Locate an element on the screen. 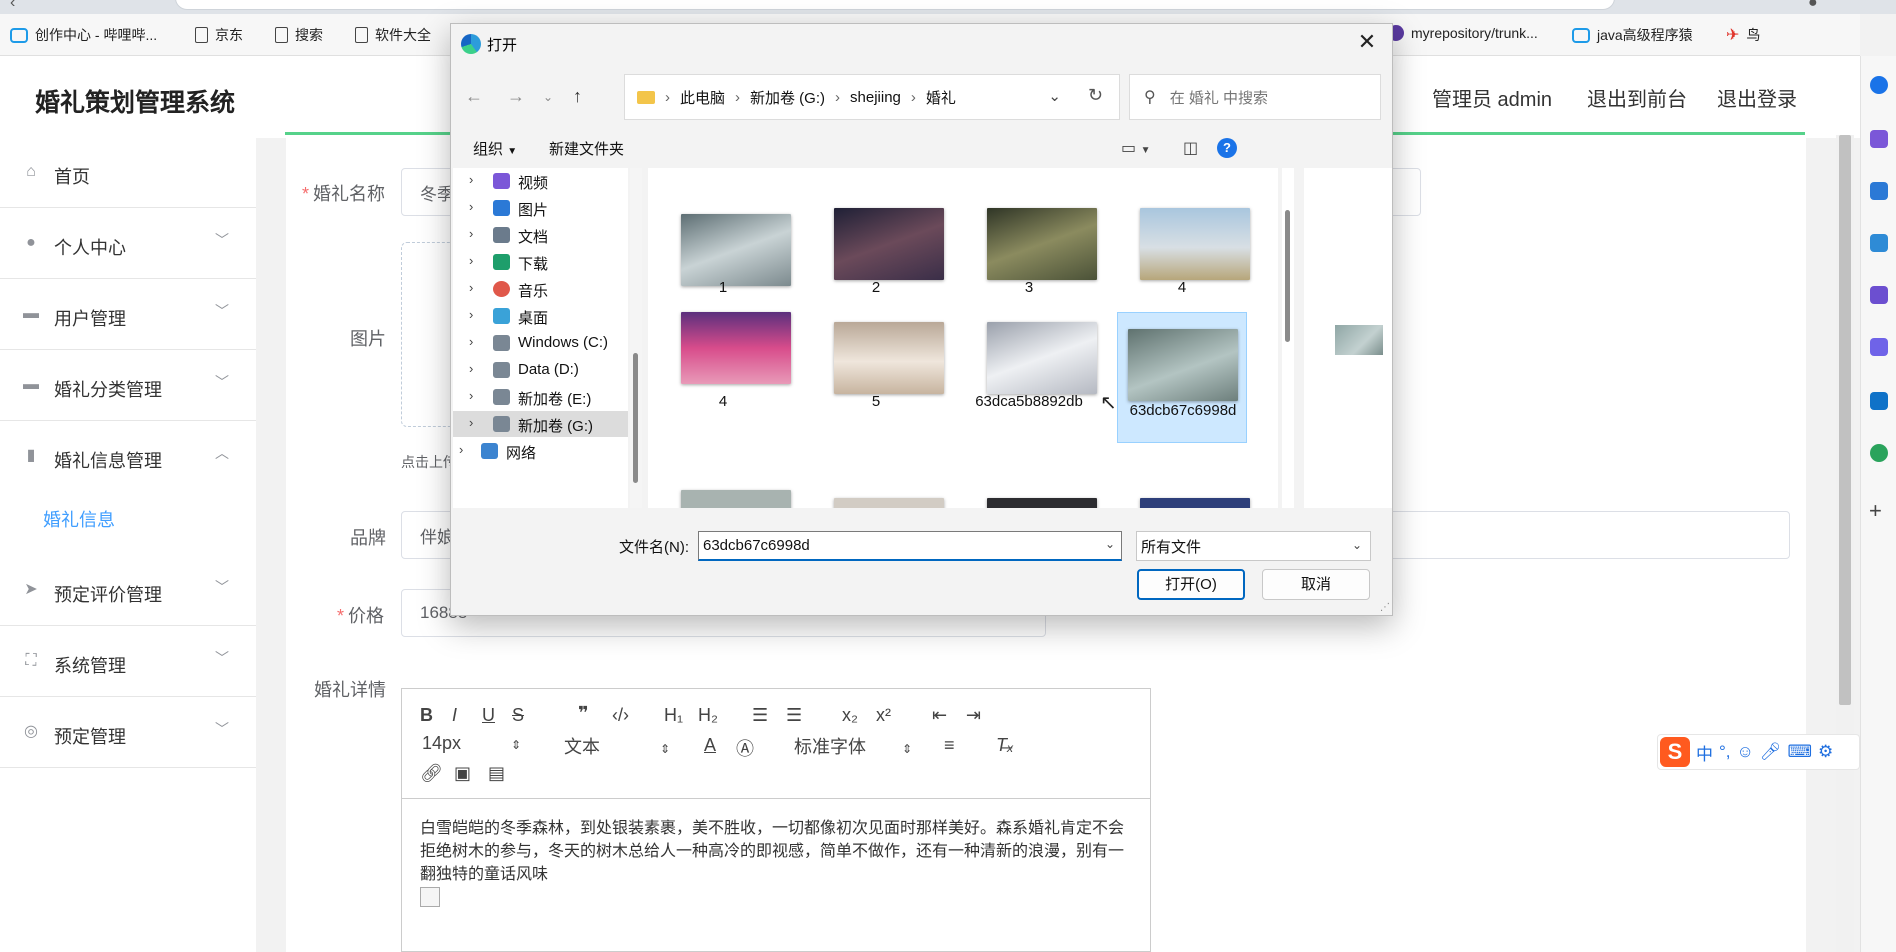  refresh-icon: ↻ is located at coordinates (1095, 95).